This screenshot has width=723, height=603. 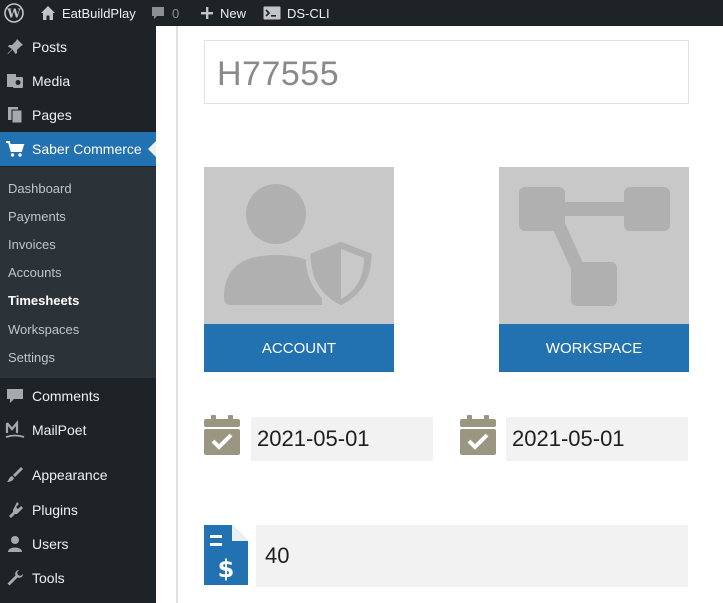 I want to click on wordpress-logo-icon: W, so click(x=14, y=13).